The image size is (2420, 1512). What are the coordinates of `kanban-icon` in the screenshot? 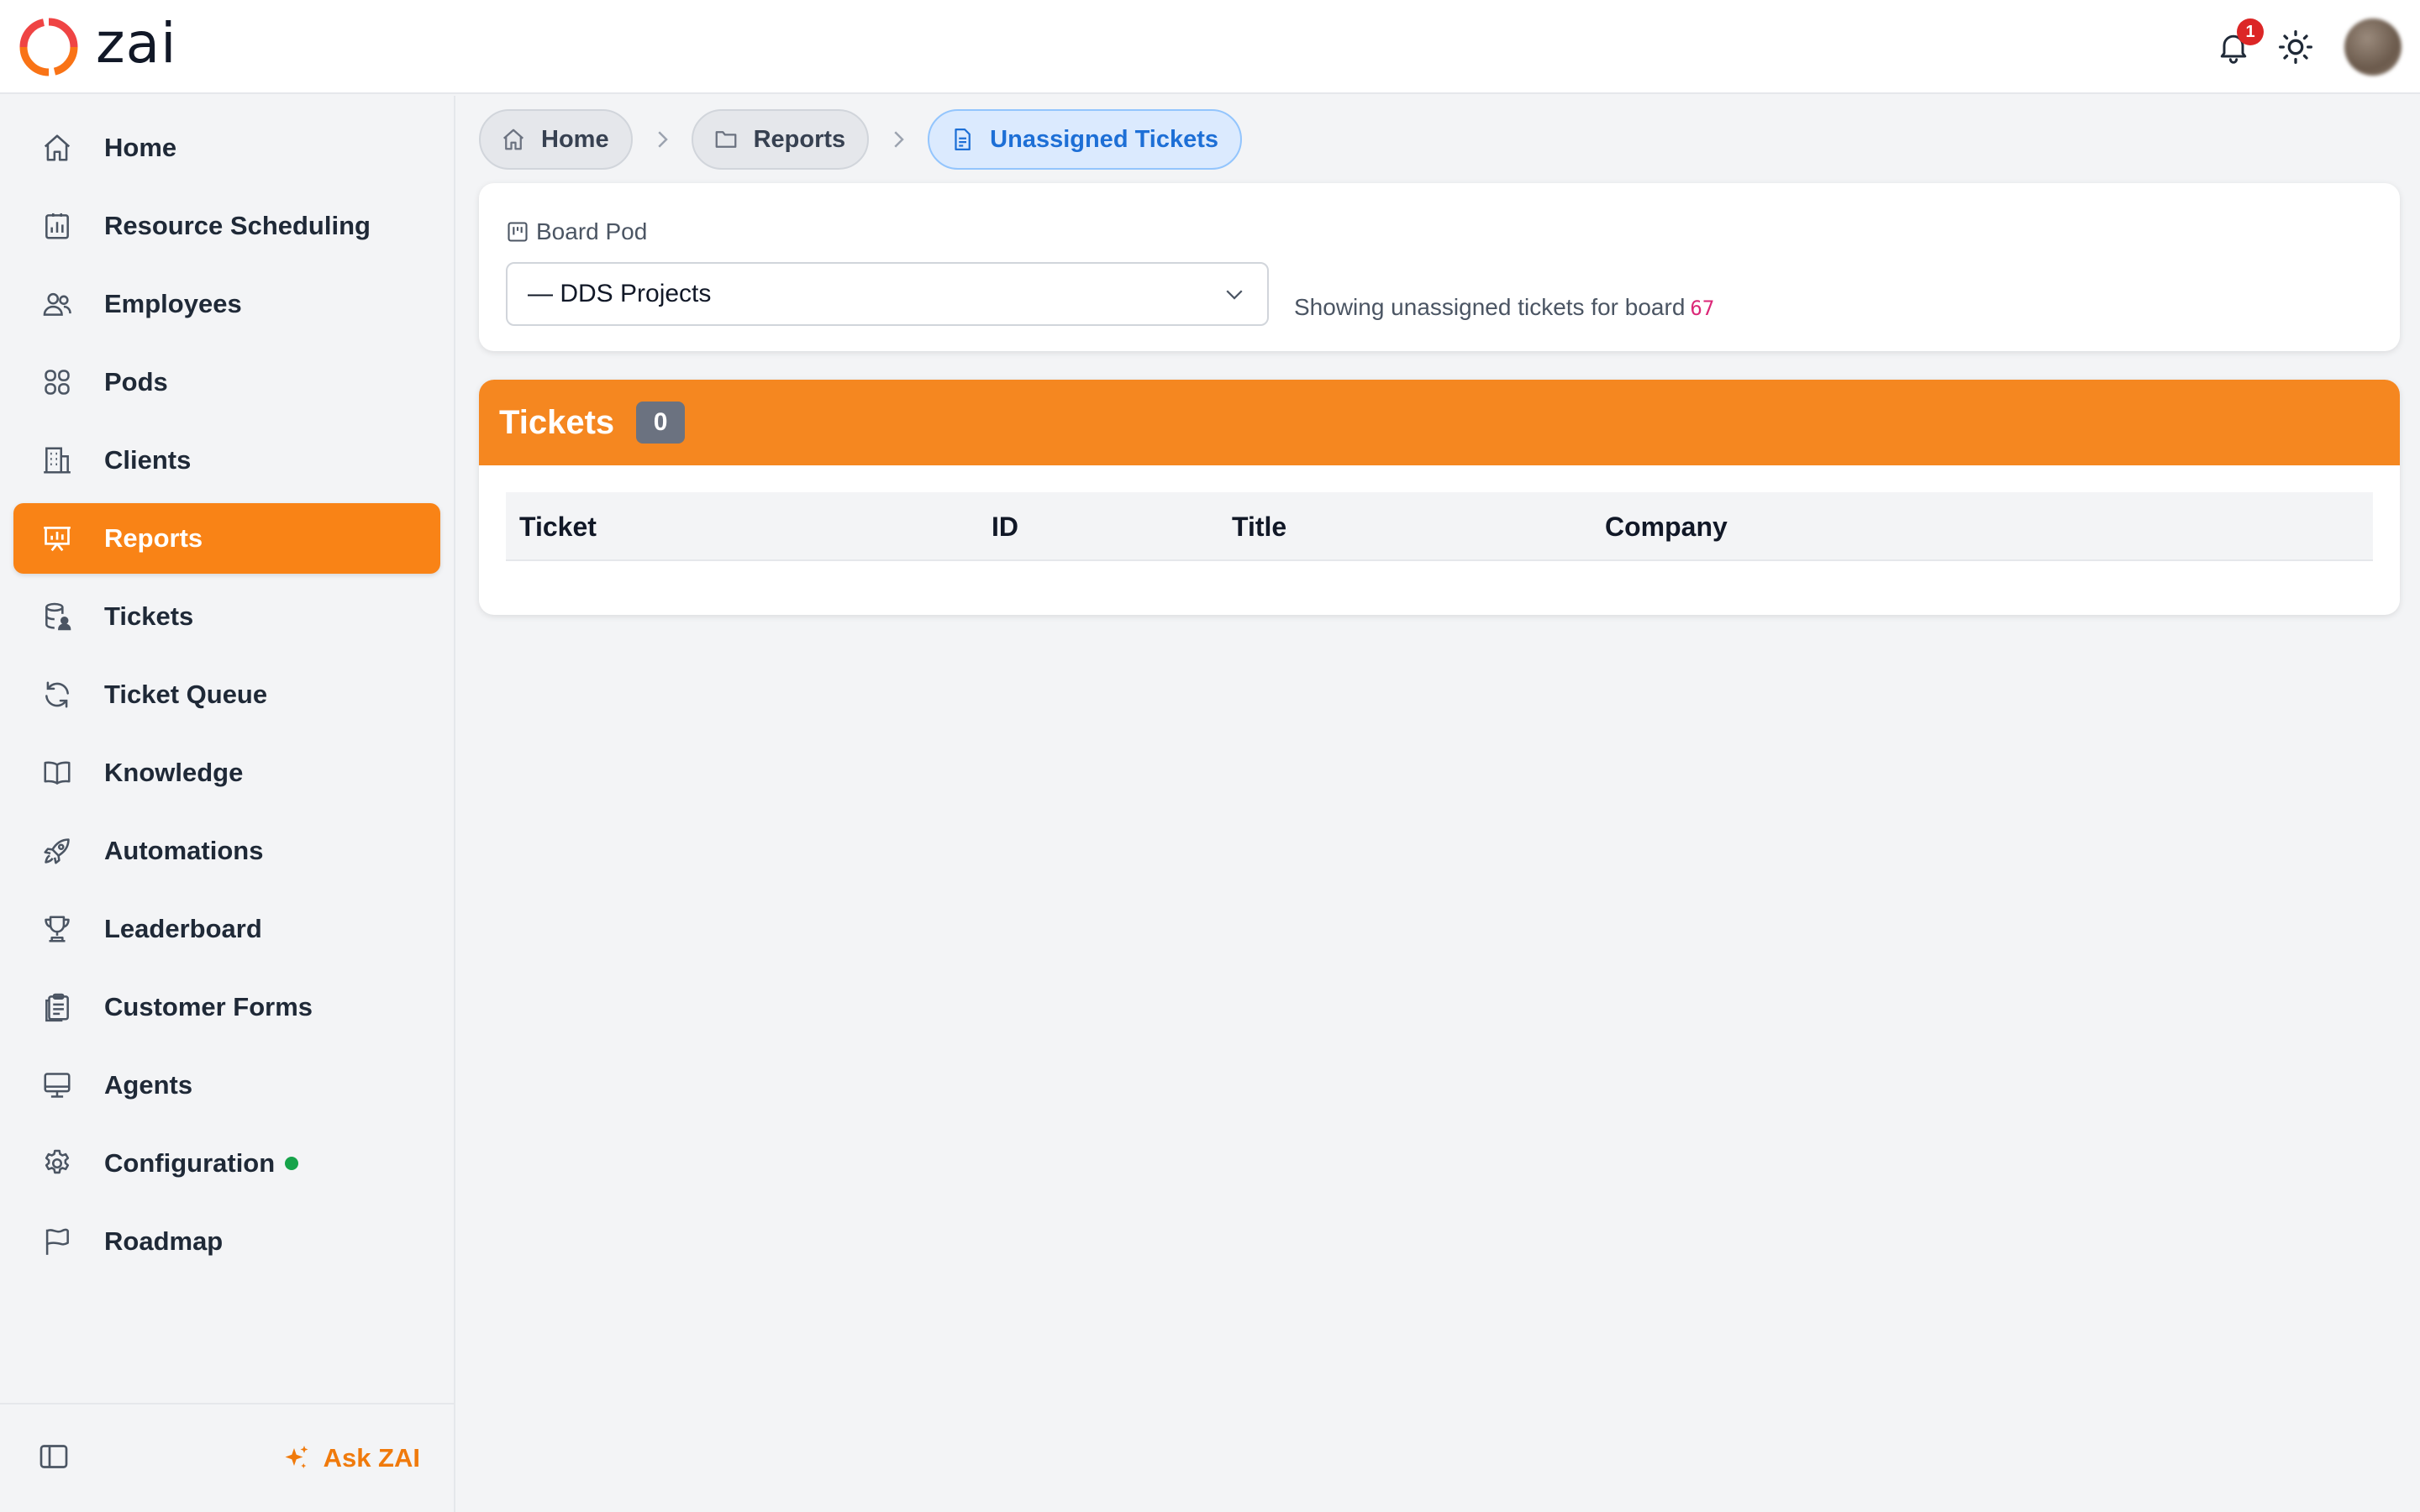 It's located at (518, 232).